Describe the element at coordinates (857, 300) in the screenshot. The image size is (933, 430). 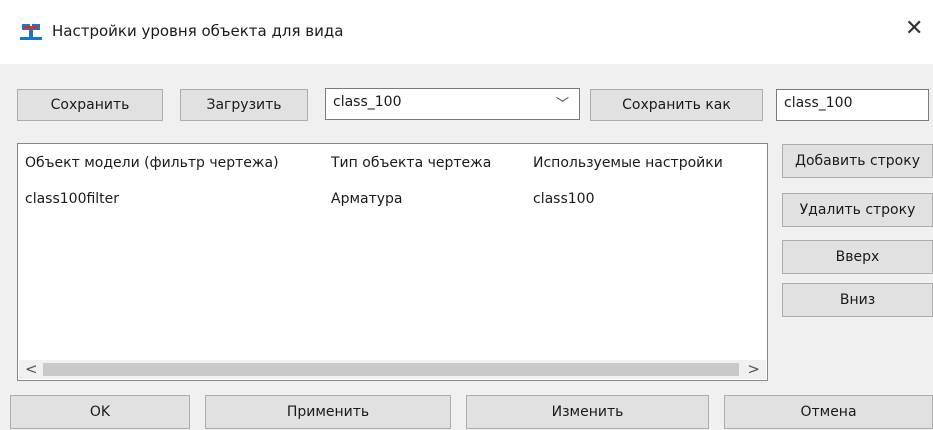
I see `move-down-button: Вниз` at that location.